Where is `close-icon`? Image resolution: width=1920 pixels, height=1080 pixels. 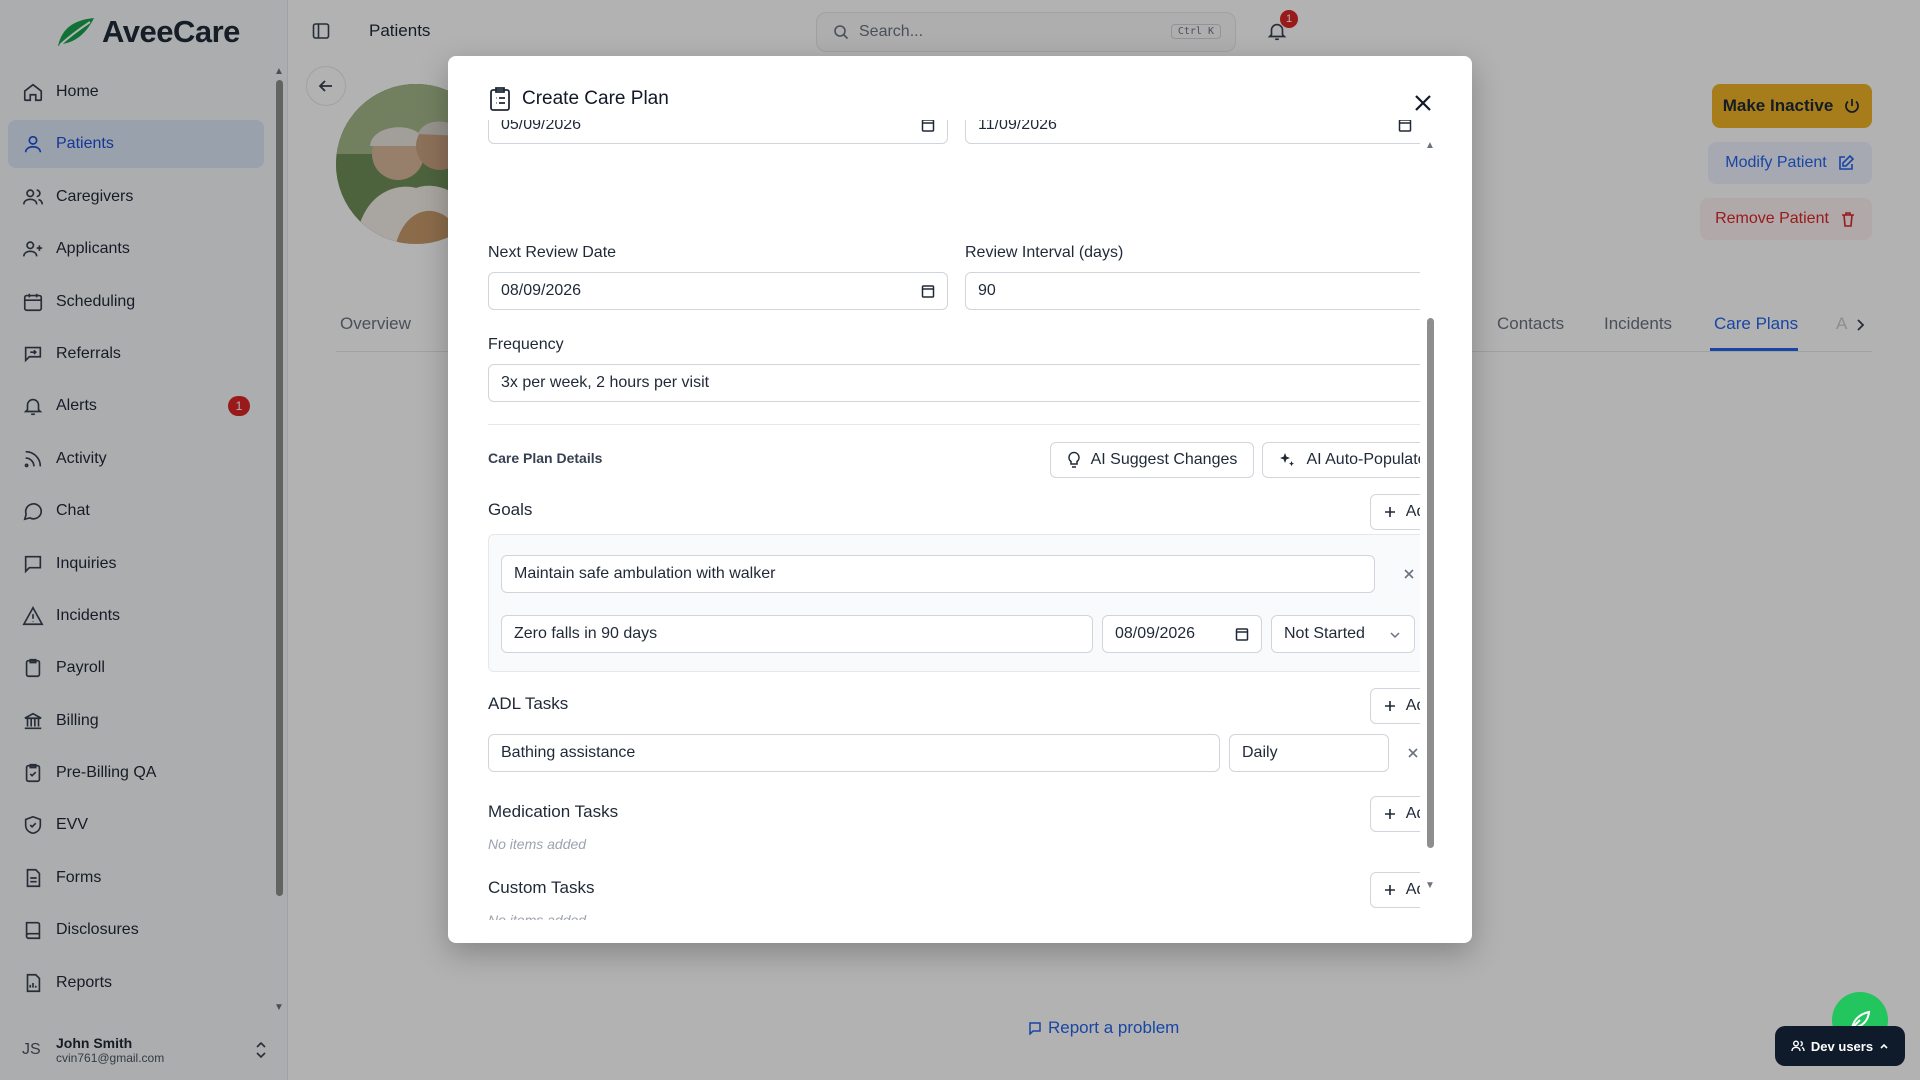
close-icon is located at coordinates (1423, 103).